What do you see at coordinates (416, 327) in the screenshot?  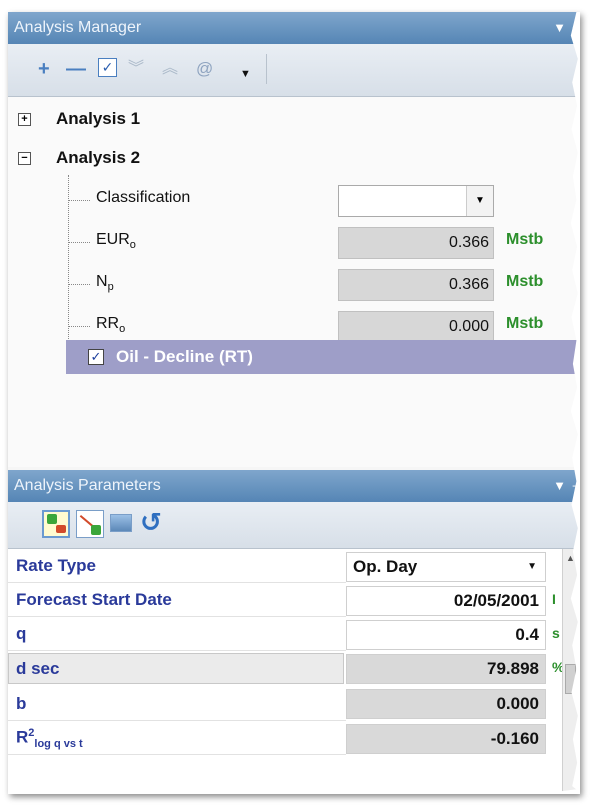 I see `rr-value: 0.000` at bounding box center [416, 327].